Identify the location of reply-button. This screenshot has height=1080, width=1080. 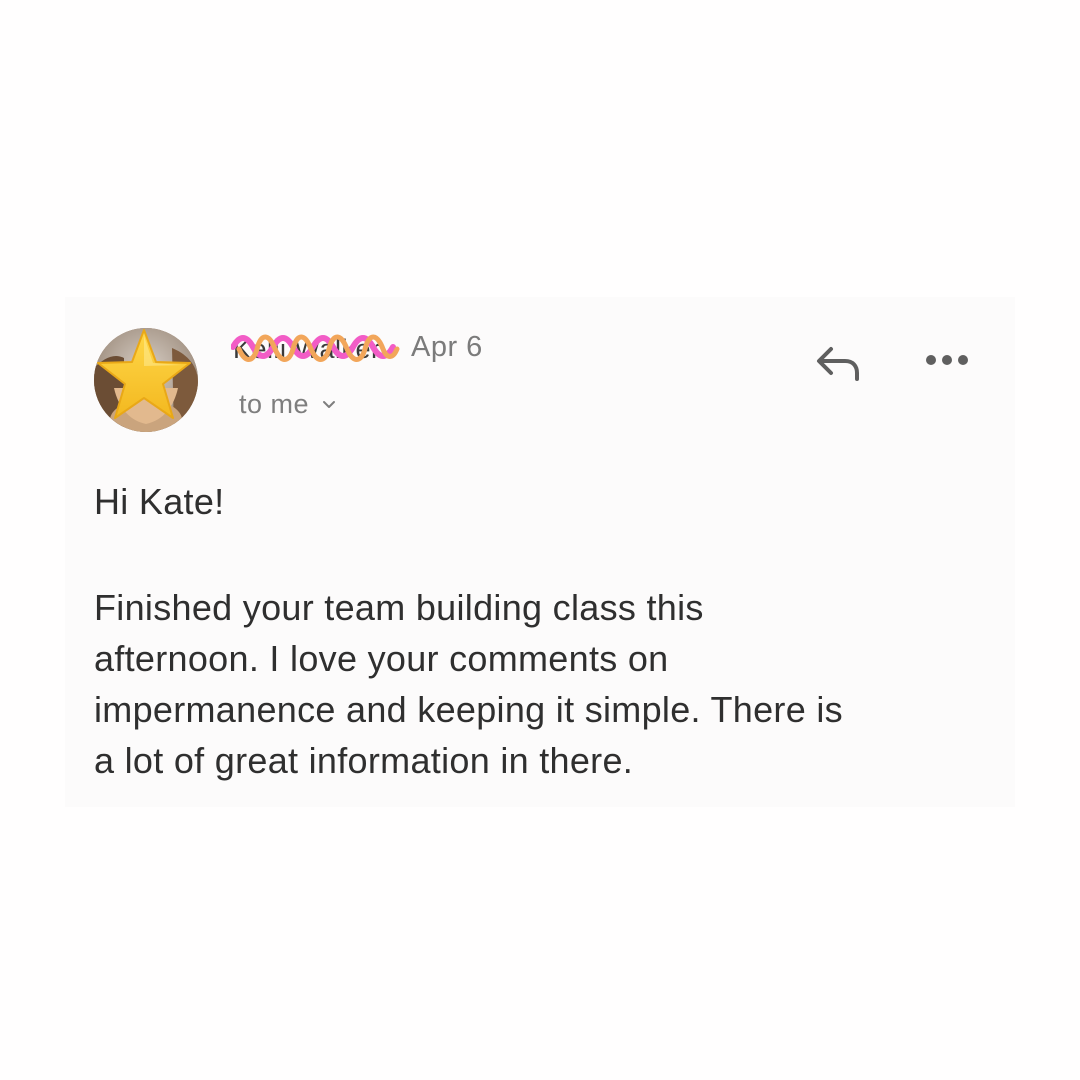
(838, 363).